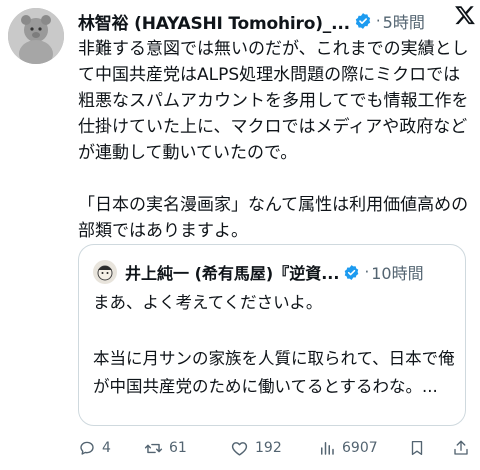 The image size is (480, 470). I want to click on reply-icon, so click(87, 448).